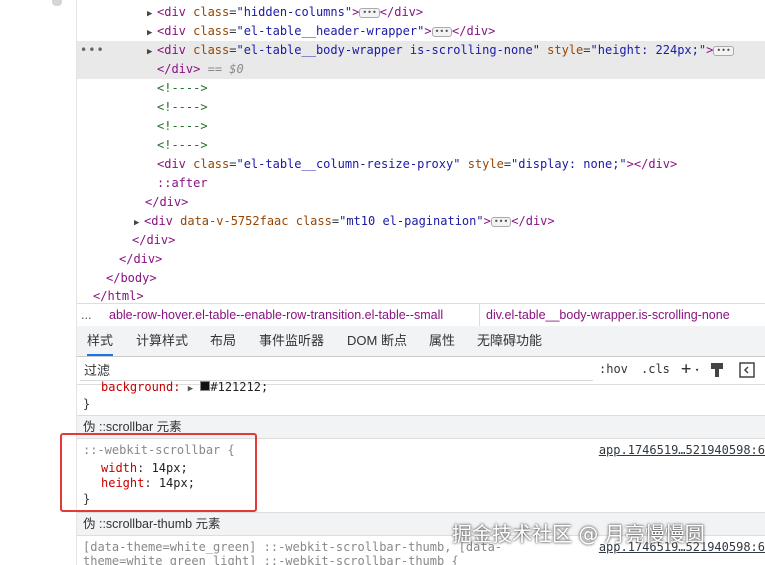 Image resolution: width=765 pixels, height=565 pixels. What do you see at coordinates (162, 341) in the screenshot?
I see `tab-computed: 计算样式` at bounding box center [162, 341].